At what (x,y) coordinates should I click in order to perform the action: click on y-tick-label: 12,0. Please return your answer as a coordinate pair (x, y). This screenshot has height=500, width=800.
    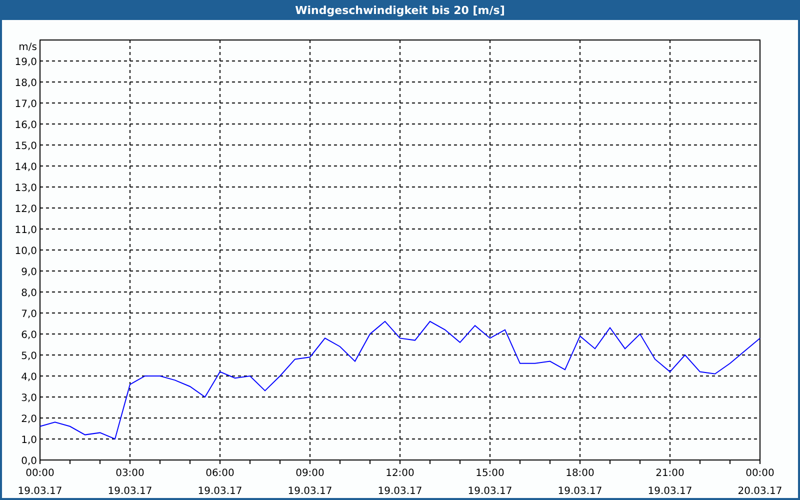
    Looking at the image, I should click on (25, 209).